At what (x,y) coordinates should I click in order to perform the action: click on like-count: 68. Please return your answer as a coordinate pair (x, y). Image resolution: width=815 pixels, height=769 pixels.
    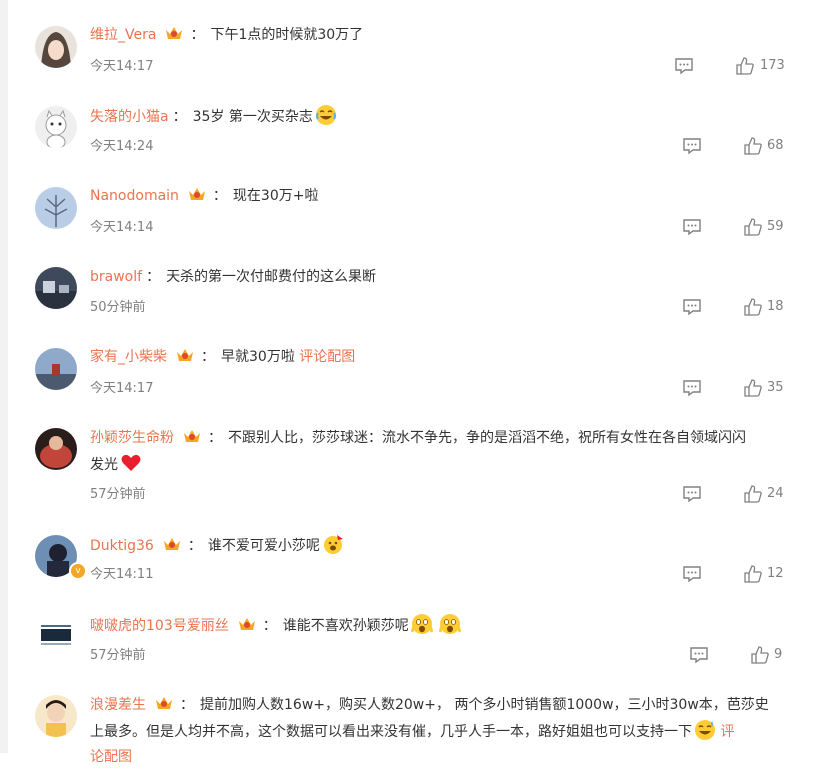
    Looking at the image, I should click on (775, 145).